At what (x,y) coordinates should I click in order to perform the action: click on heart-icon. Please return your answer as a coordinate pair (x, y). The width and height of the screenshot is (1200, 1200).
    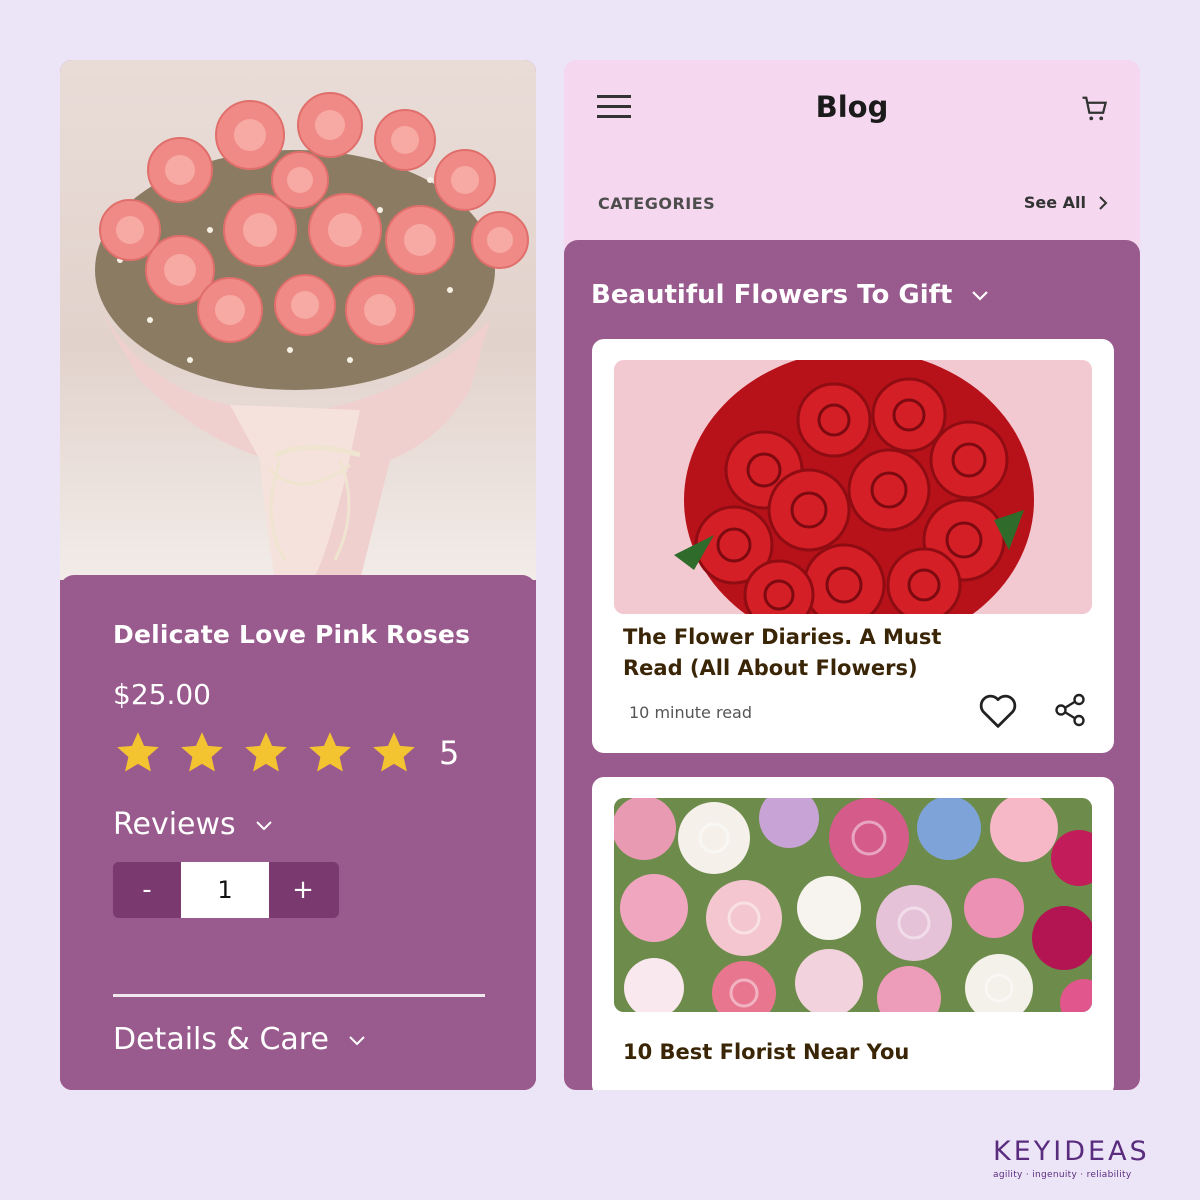
    Looking at the image, I should click on (998, 710).